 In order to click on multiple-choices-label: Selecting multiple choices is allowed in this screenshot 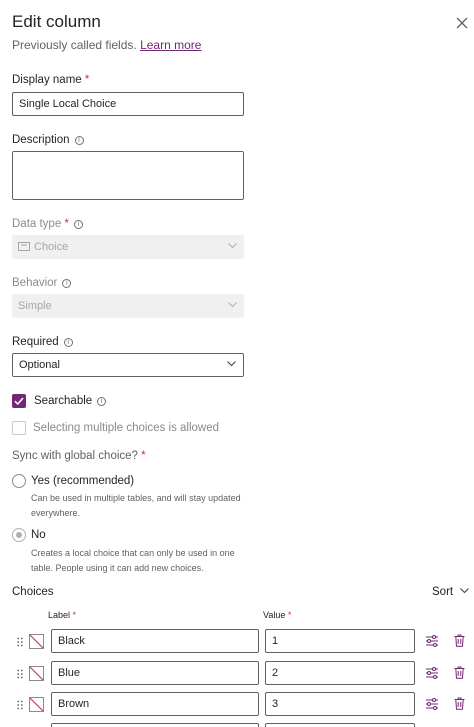, I will do `click(126, 428)`.